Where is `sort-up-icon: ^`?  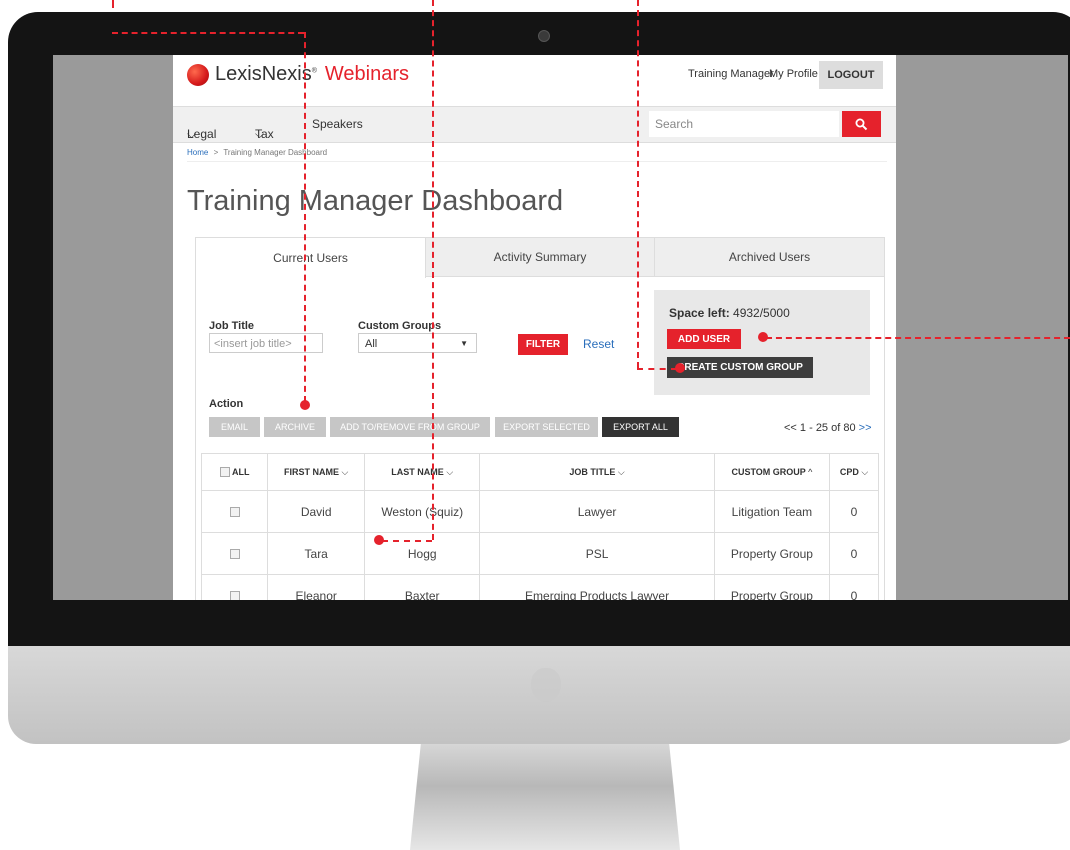 sort-up-icon: ^ is located at coordinates (810, 472).